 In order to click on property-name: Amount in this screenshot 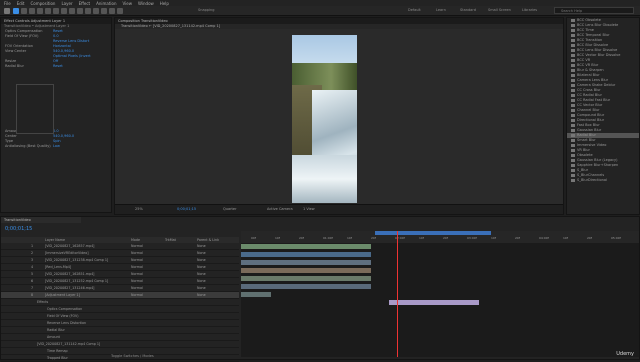, I will do `click(53, 337)`.